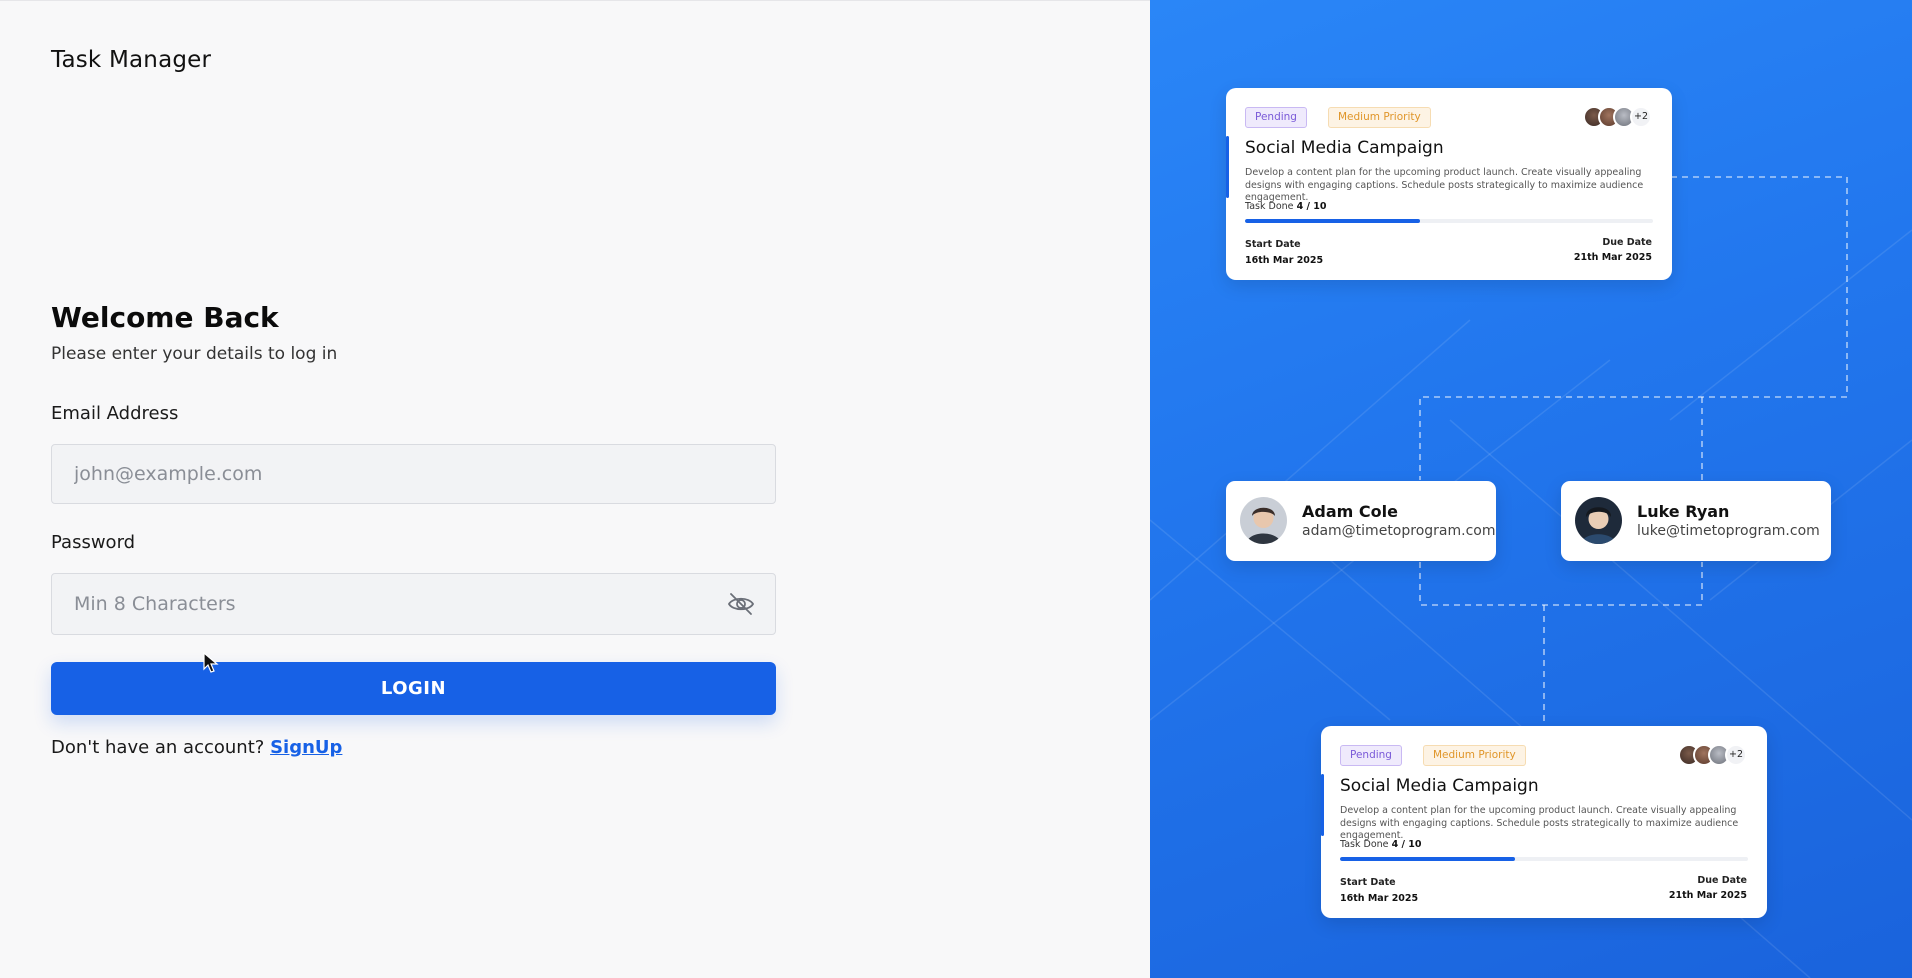 The width and height of the screenshot is (1912, 978). I want to click on password-field-wrapper, so click(413, 604).